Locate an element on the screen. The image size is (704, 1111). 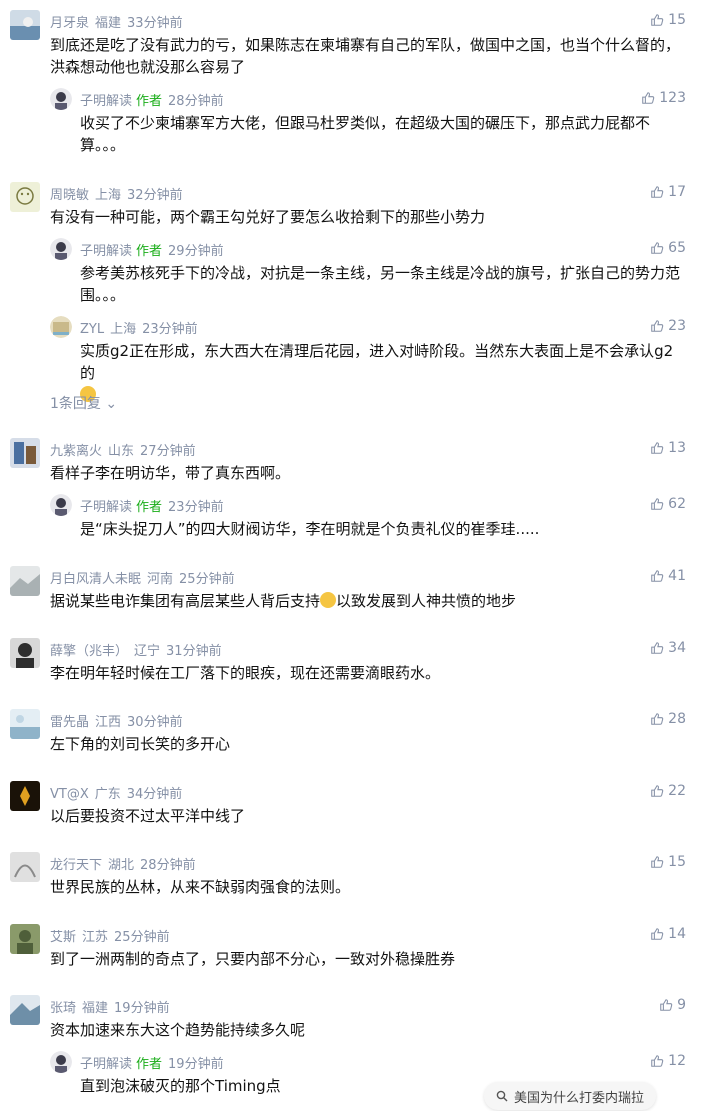
comment-item: 龙行天下 湖北 28分钟前 世界民族的丛林，从来不缺弱肉强食的法则。 15 is located at coordinates (352, 877).